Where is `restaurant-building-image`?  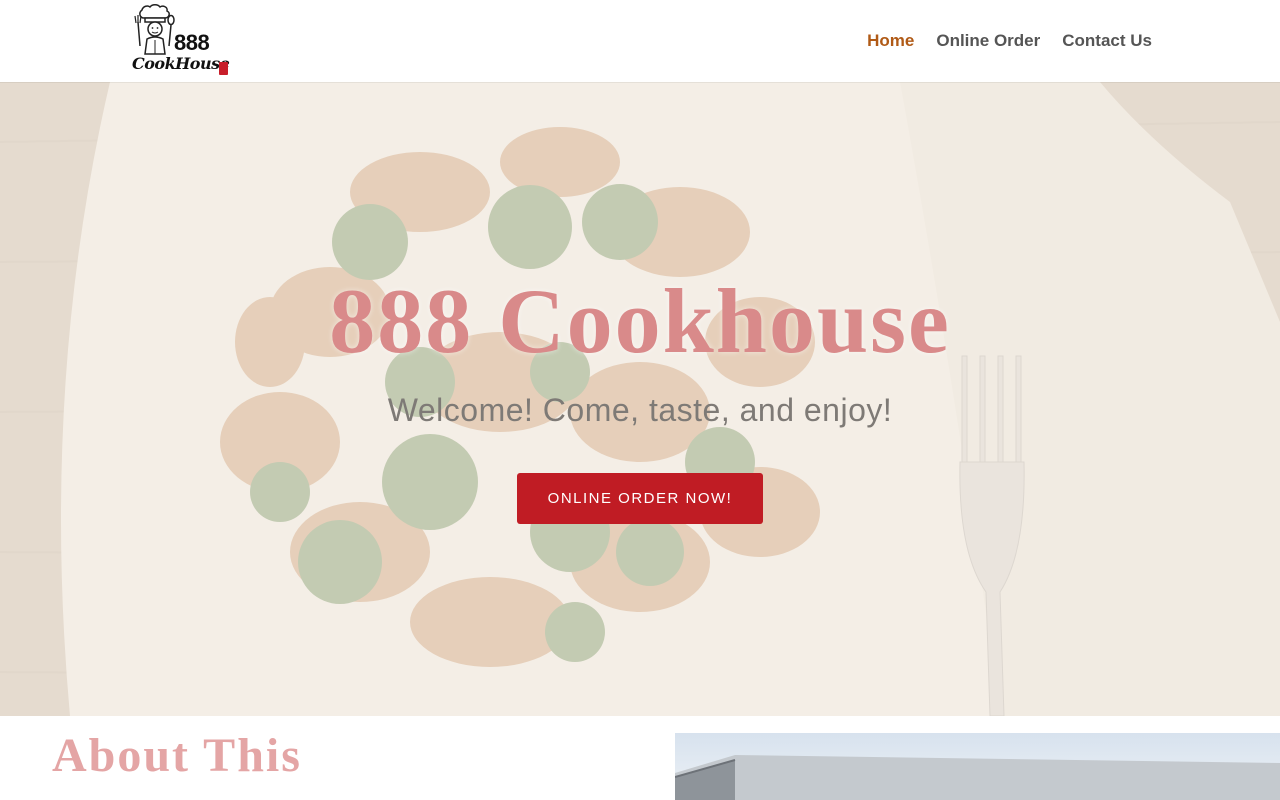 restaurant-building-image is located at coordinates (977, 766).